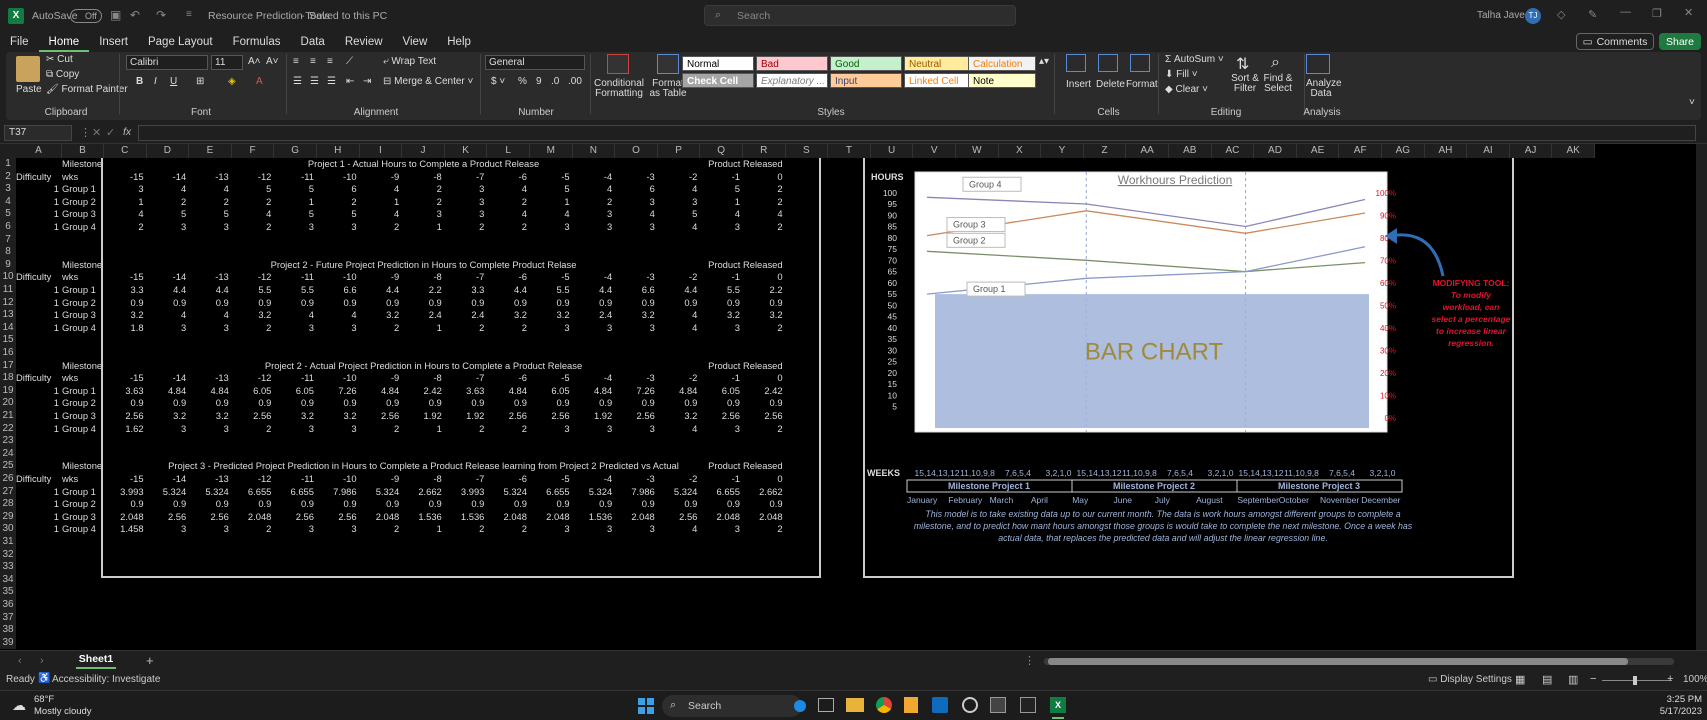  What do you see at coordinates (83, 151) in the screenshot?
I see `column-header: B` at bounding box center [83, 151].